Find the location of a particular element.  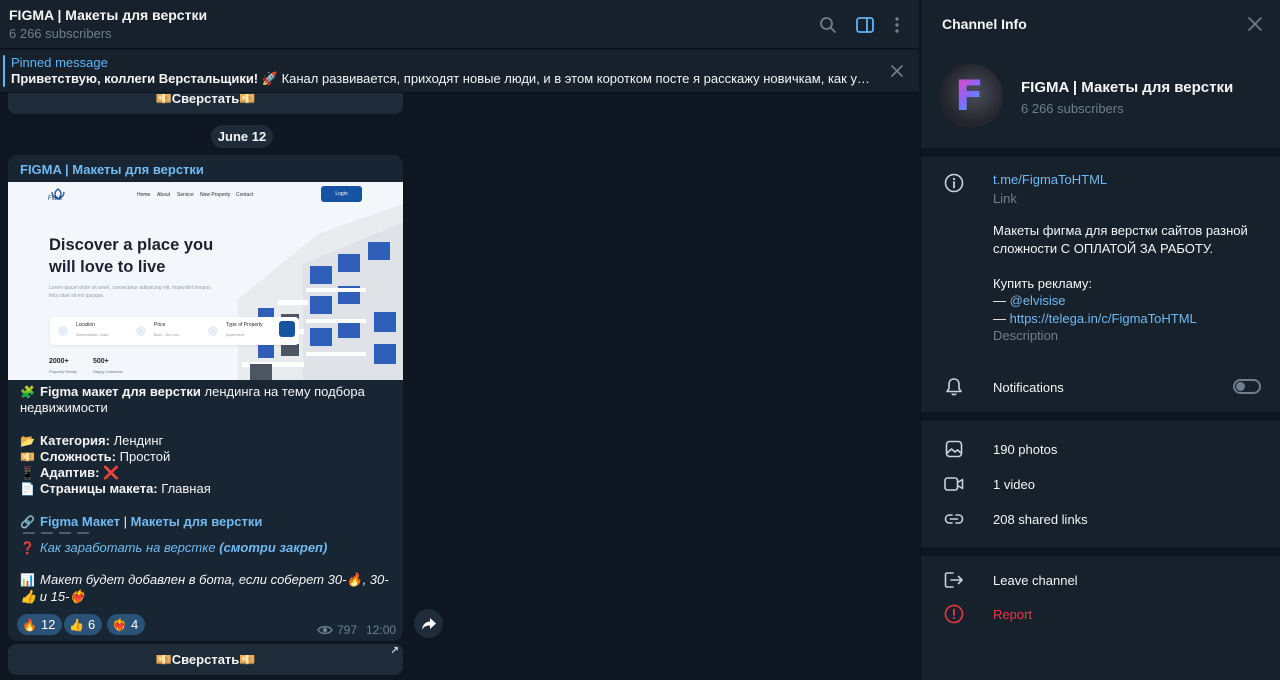

prop-label: Адаптив: is located at coordinates (70, 473).